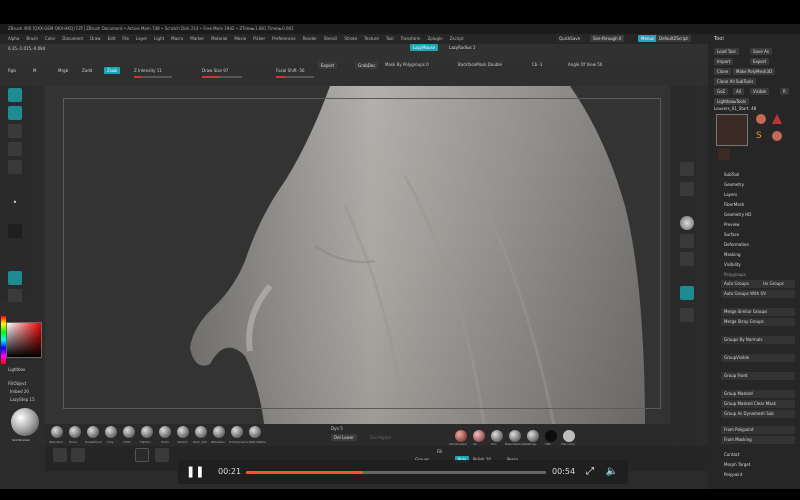  What do you see at coordinates (15, 95) in the screenshot?
I see `edit-icon` at bounding box center [15, 95].